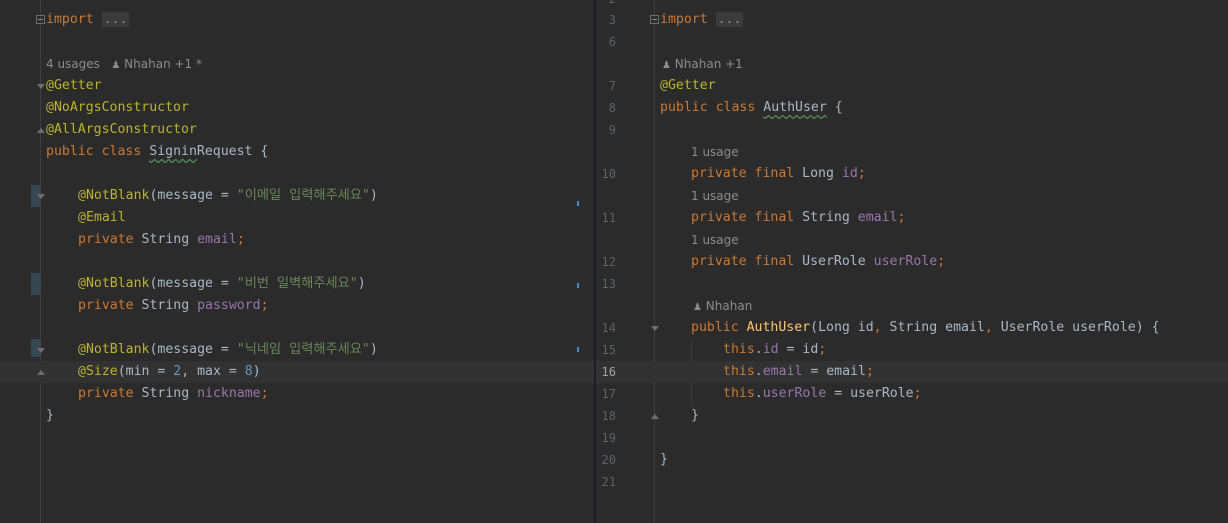  Describe the element at coordinates (297, 218) in the screenshot. I see `code-line-email-ann: @Email` at that location.